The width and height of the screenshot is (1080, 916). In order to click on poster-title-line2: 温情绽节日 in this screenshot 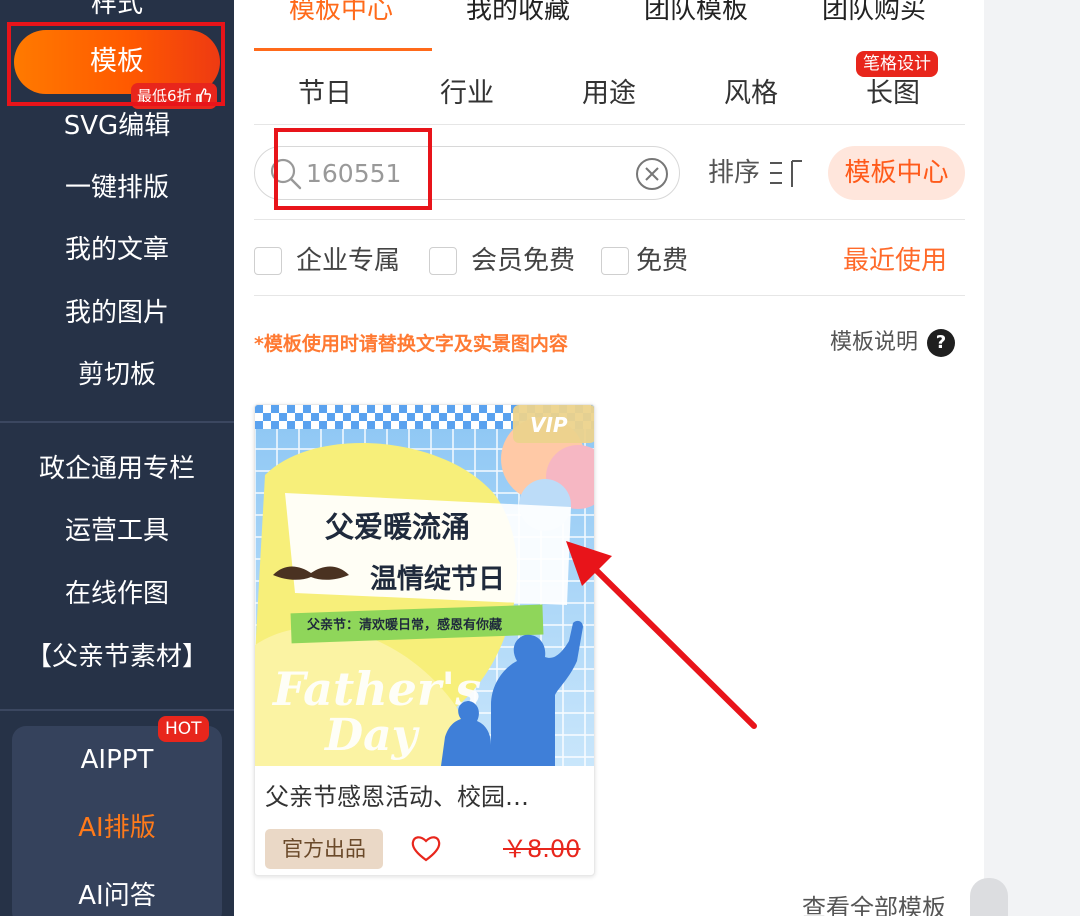, I will do `click(437, 579)`.